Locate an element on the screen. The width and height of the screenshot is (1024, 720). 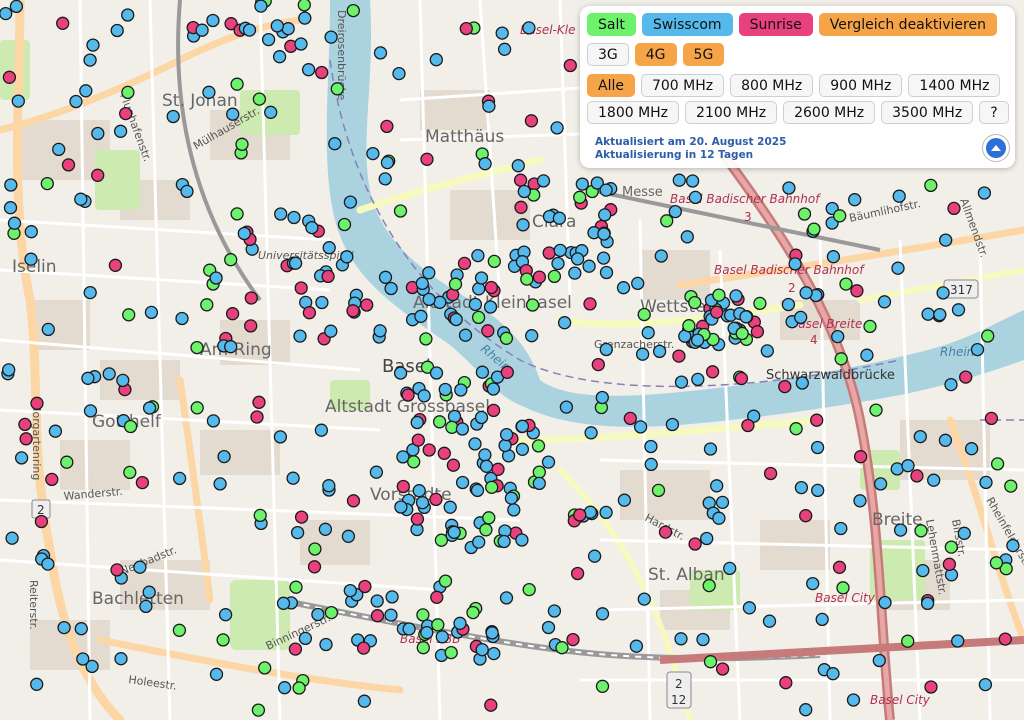
swisscom-button: Swisscom is located at coordinates (687, 24).